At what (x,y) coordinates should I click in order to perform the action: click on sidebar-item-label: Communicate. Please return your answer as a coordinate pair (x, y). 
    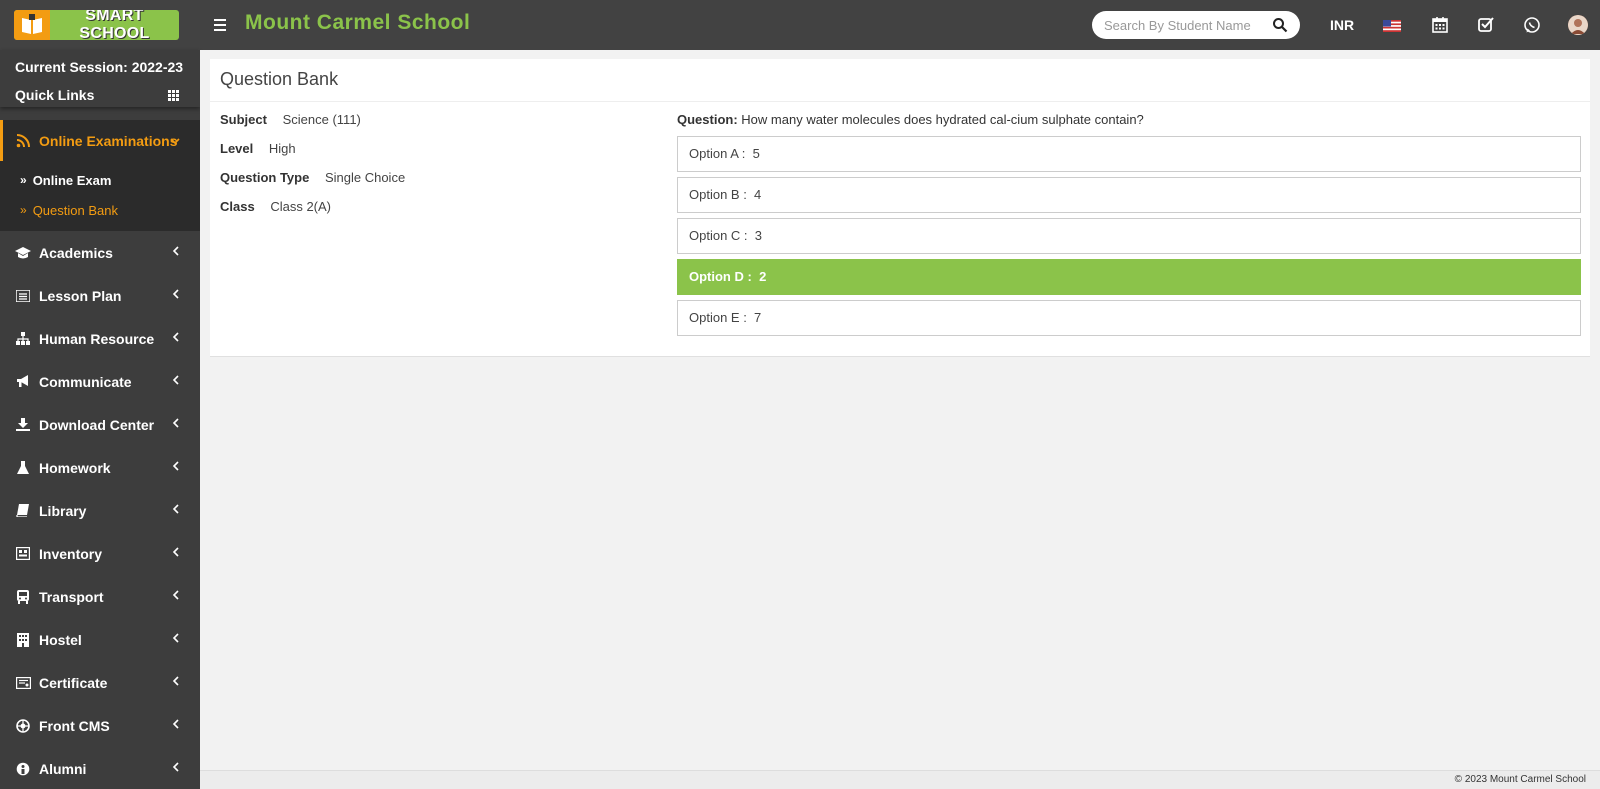
    Looking at the image, I should click on (85, 381).